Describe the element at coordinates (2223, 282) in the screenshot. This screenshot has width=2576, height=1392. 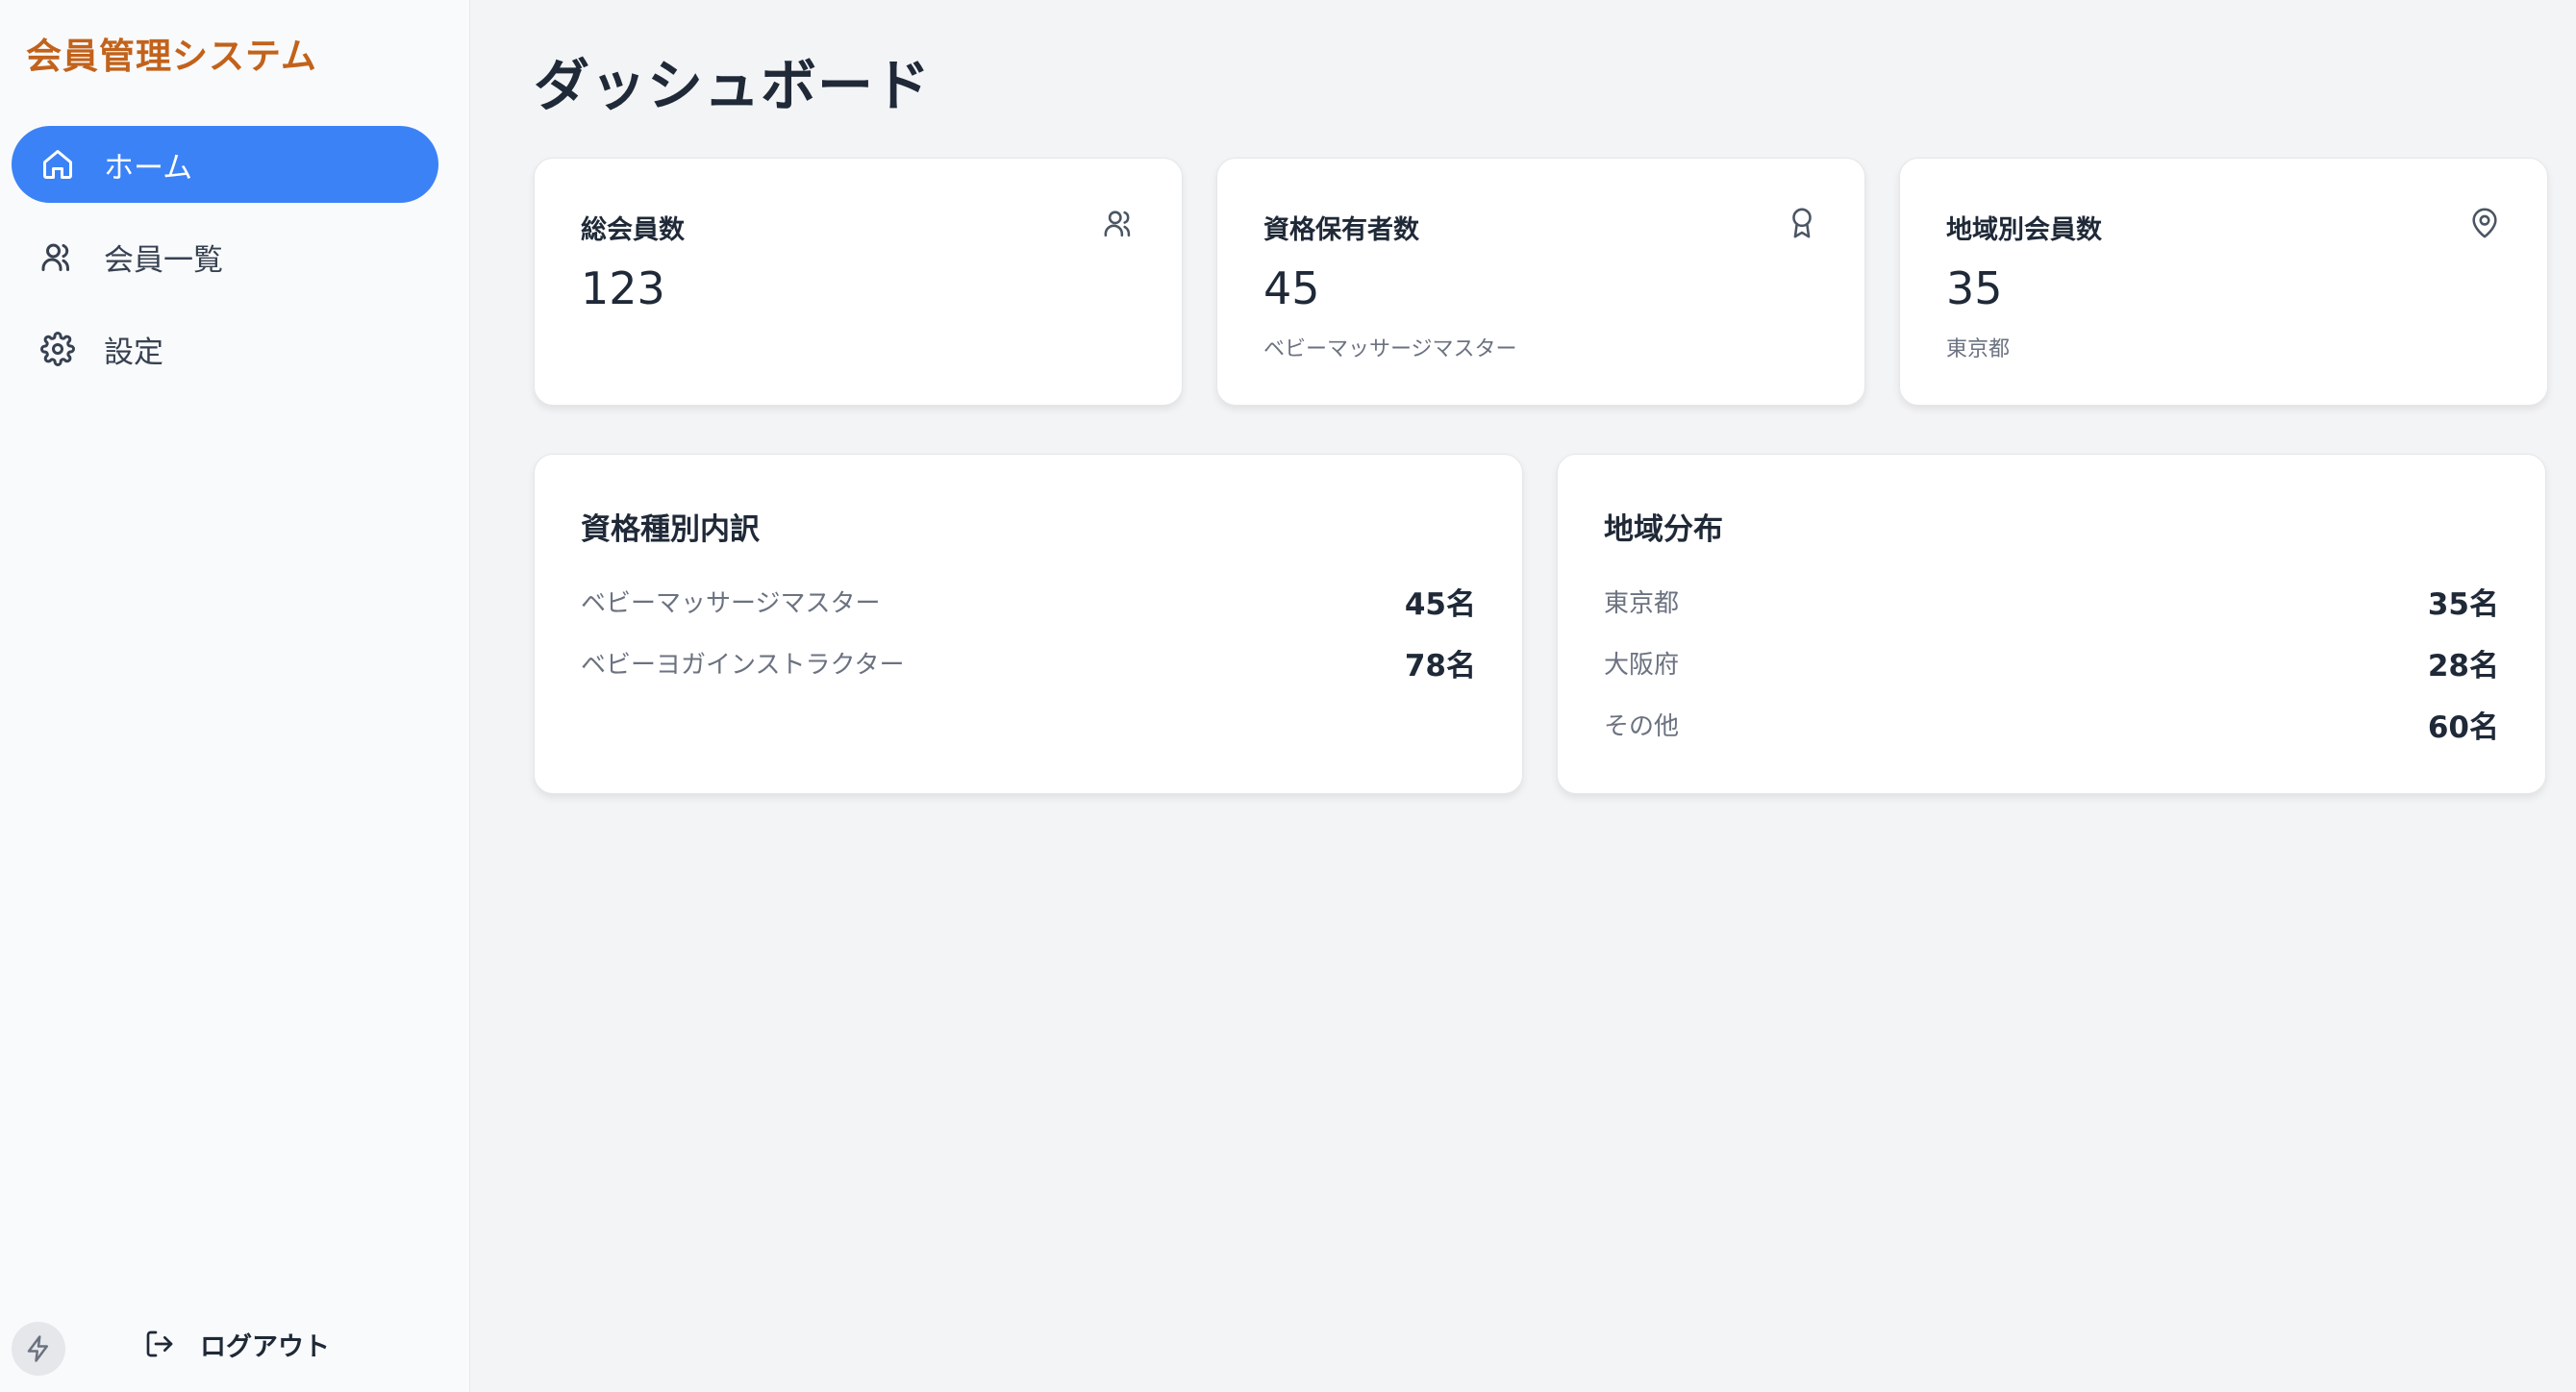
I see `stat-card-region: 地域別会員数 35 東京都` at that location.